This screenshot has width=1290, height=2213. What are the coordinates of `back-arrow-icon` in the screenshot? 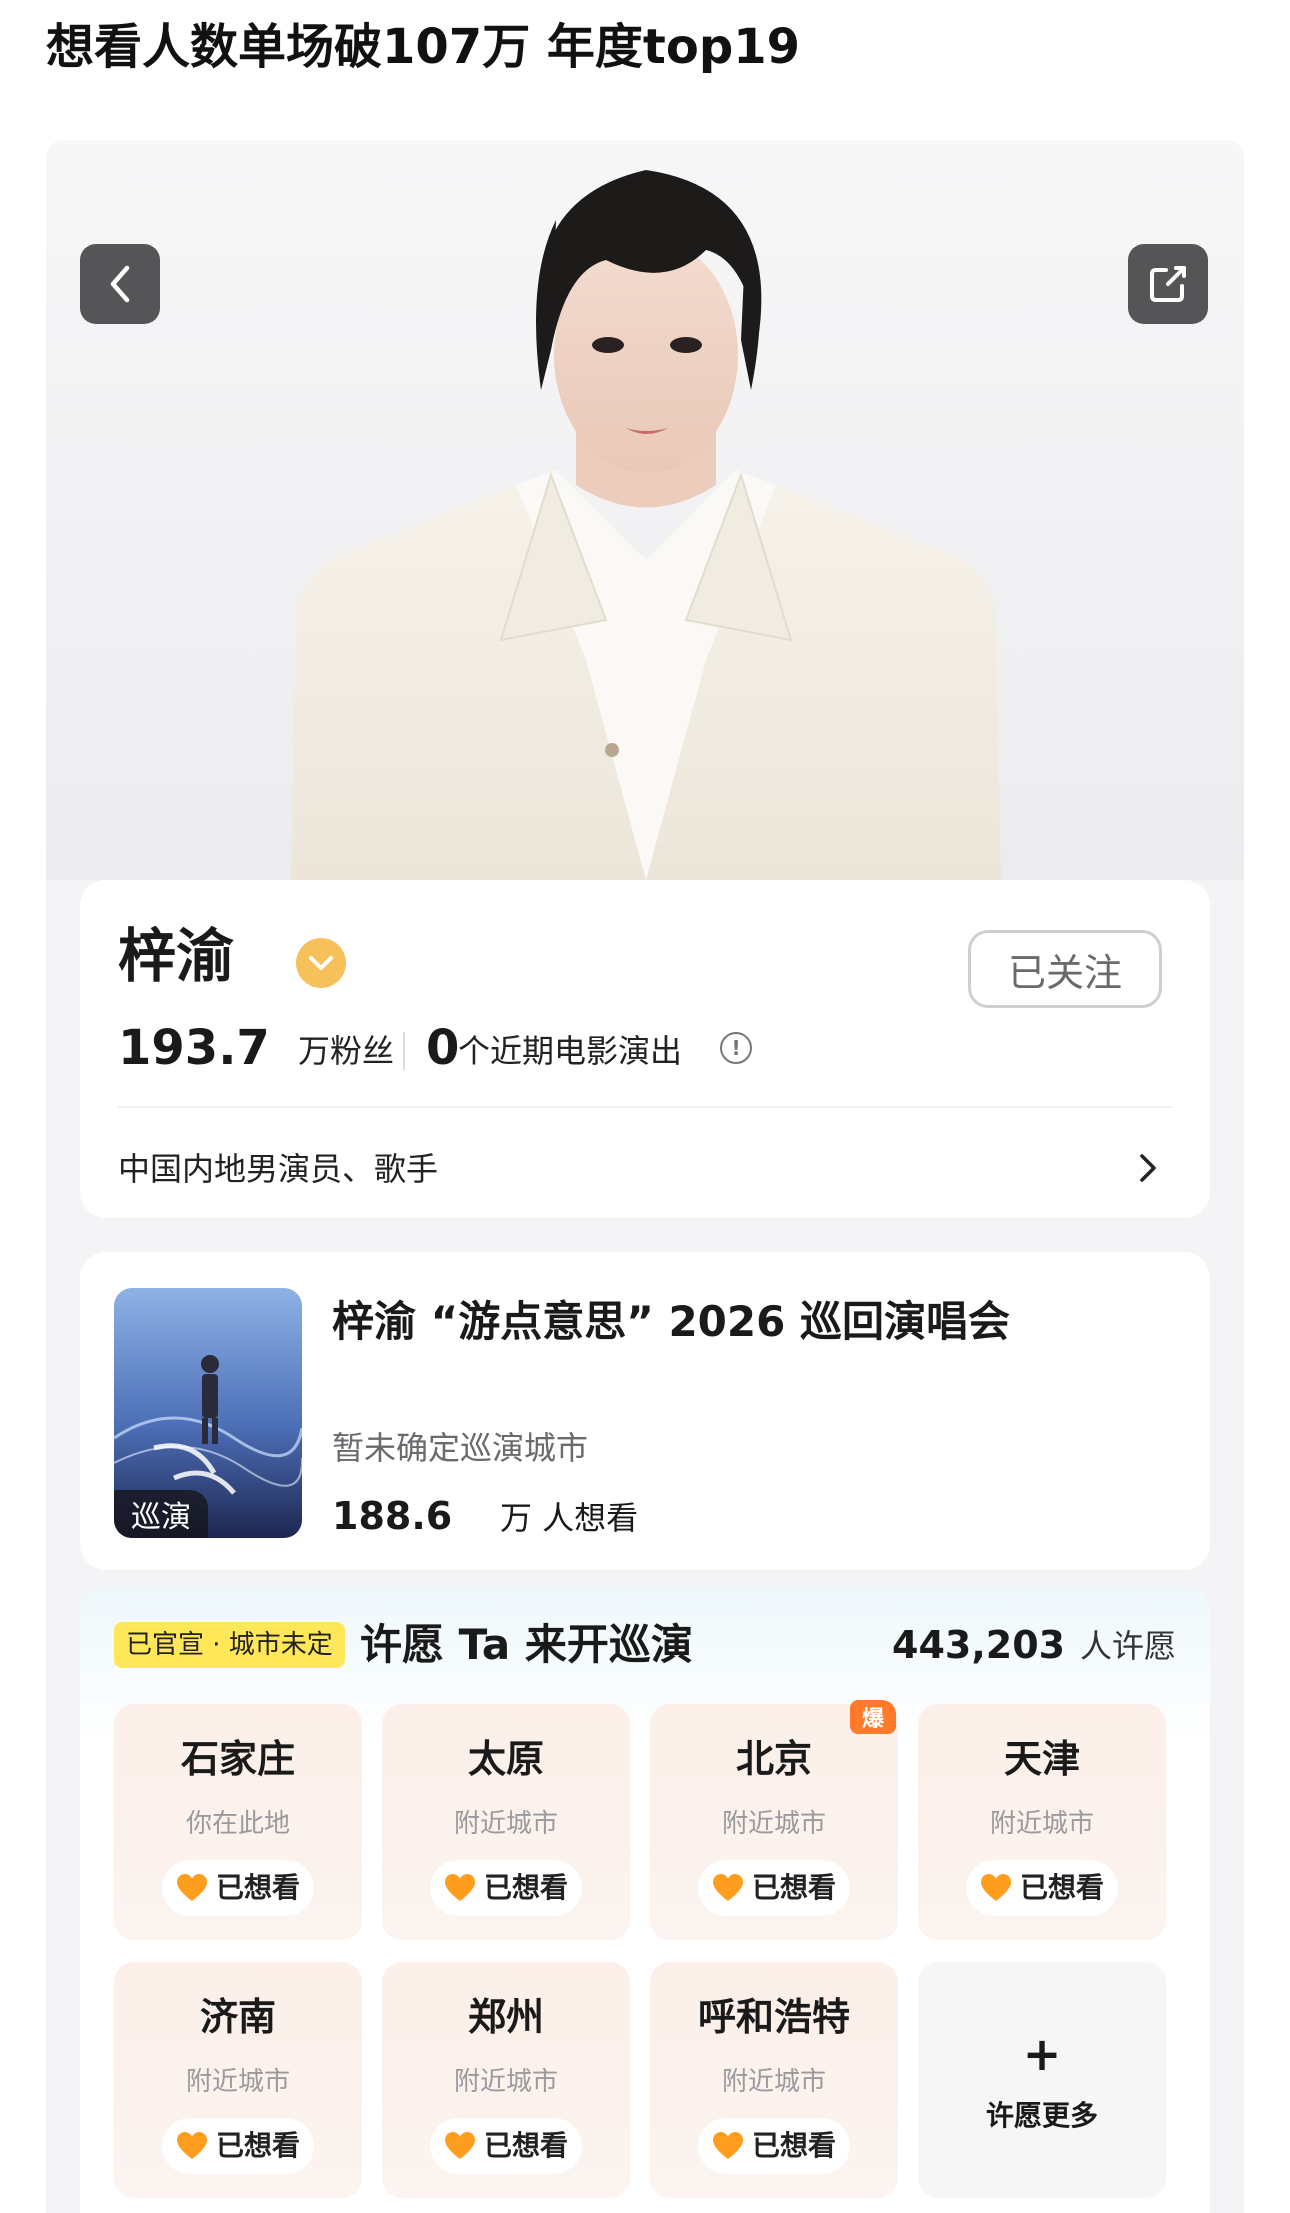 It's located at (120, 284).